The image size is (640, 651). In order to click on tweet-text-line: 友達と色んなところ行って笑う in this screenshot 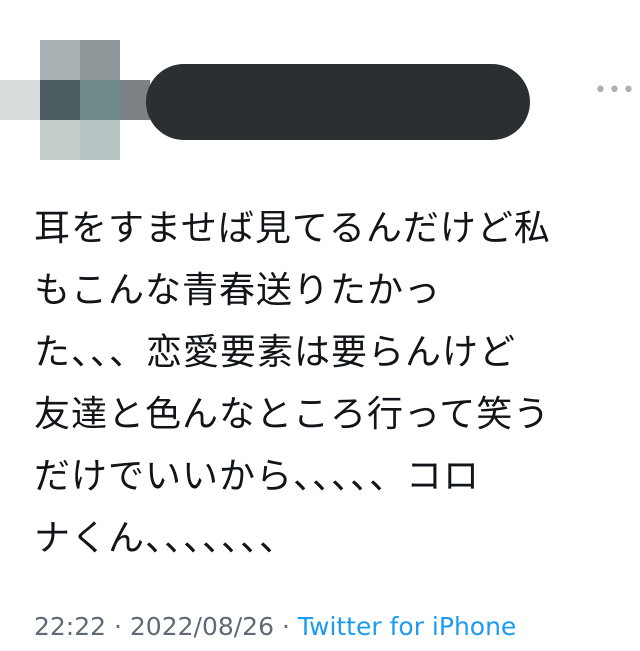, I will do `click(292, 414)`.